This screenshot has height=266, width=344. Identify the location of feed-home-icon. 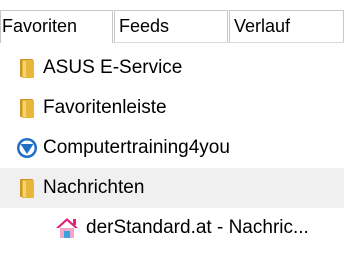
(67, 228).